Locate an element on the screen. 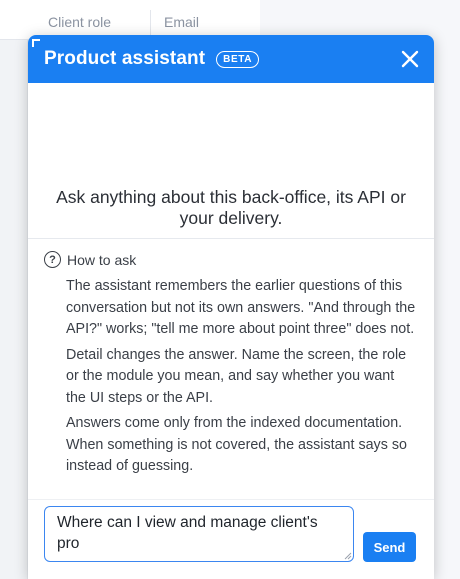 The height and width of the screenshot is (579, 460). composer: Send is located at coordinates (231, 539).